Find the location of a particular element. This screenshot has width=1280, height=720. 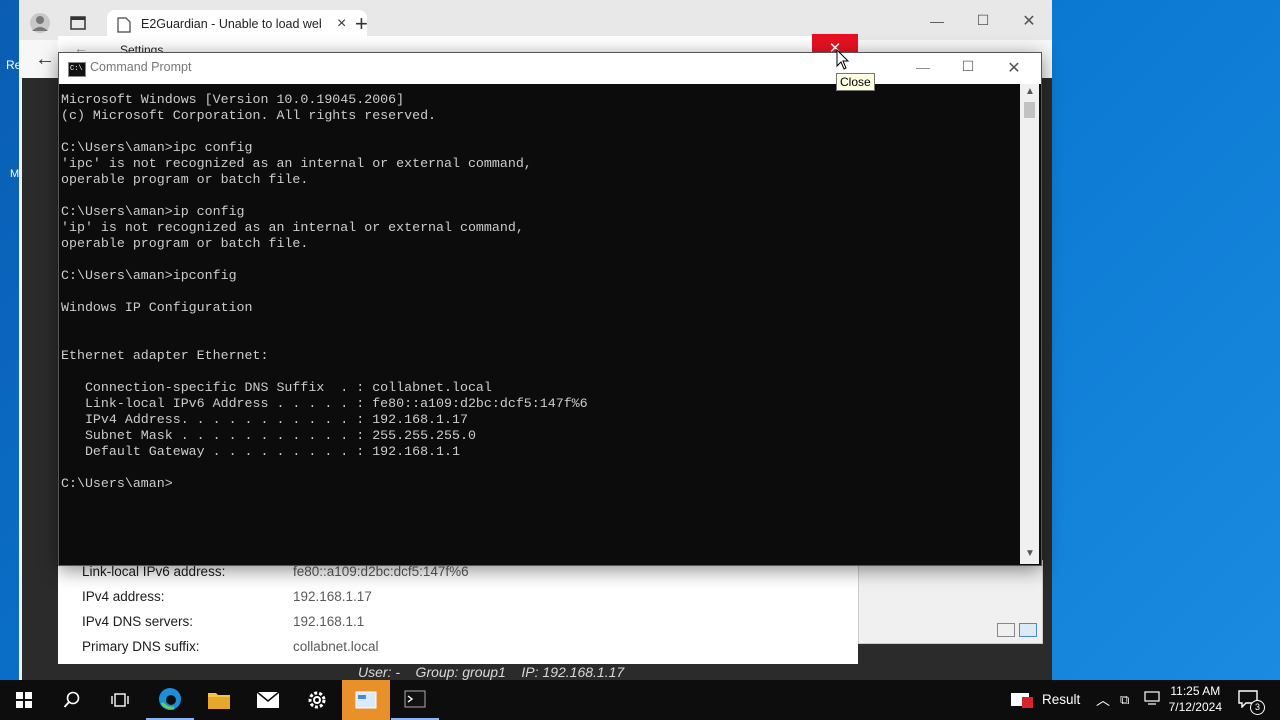

edge-icon is located at coordinates (170, 700).